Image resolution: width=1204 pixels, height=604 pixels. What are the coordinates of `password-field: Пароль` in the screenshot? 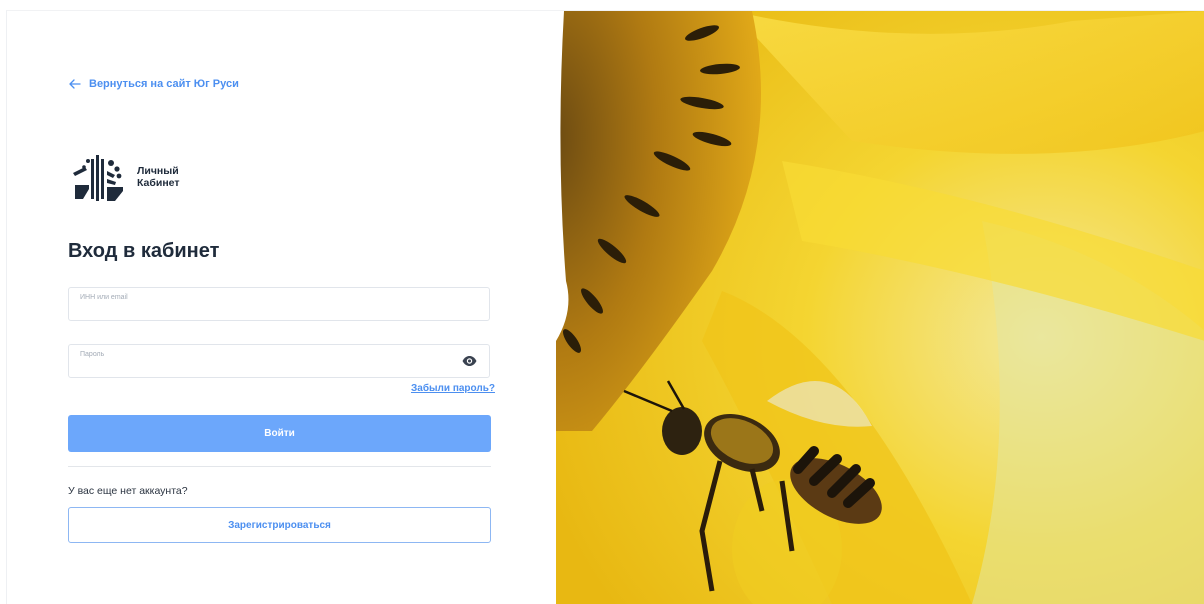 It's located at (279, 361).